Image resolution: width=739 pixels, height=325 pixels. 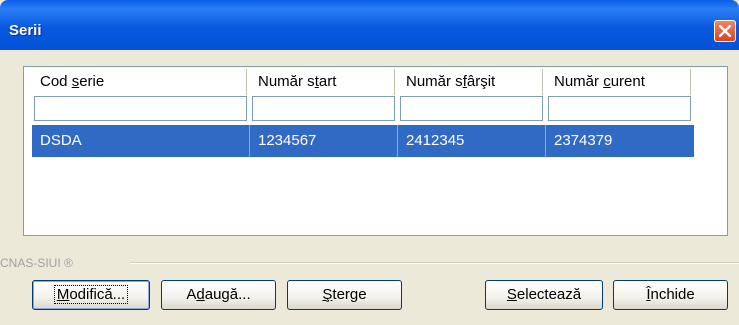 What do you see at coordinates (344, 295) in the screenshot?
I see `sterge-button: Şterge` at bounding box center [344, 295].